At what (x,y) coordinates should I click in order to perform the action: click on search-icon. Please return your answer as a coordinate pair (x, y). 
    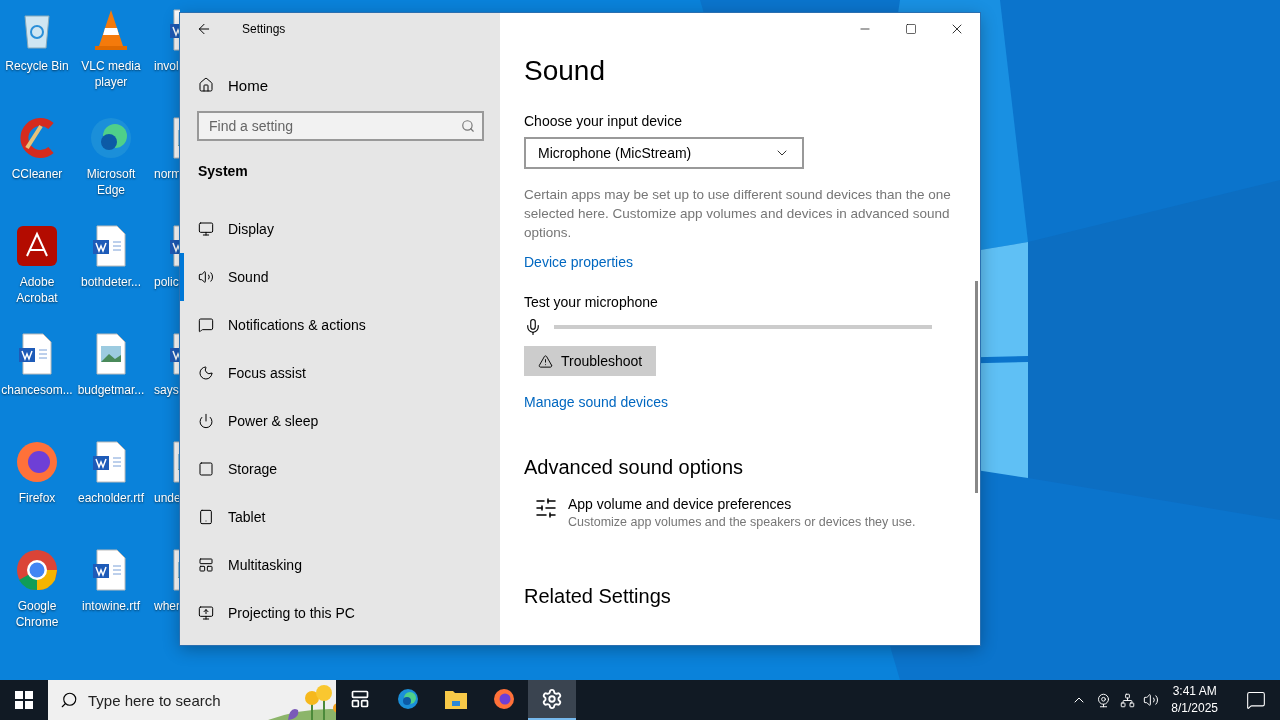
    Looking at the image, I should click on (69, 700).